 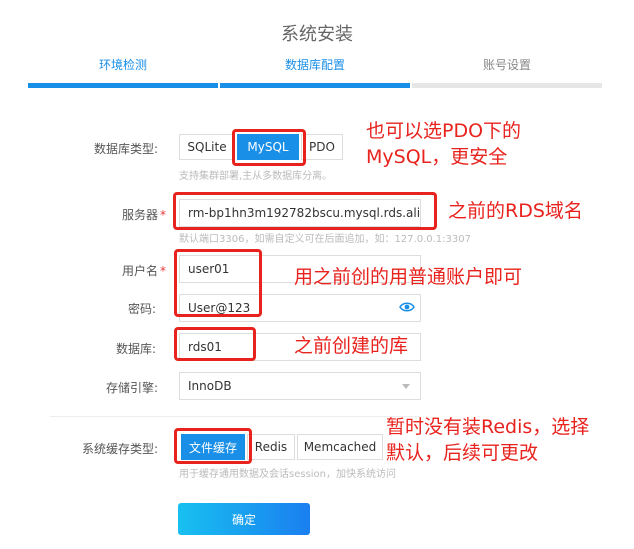 I want to click on step-env-check-bar, so click(x=123, y=85).